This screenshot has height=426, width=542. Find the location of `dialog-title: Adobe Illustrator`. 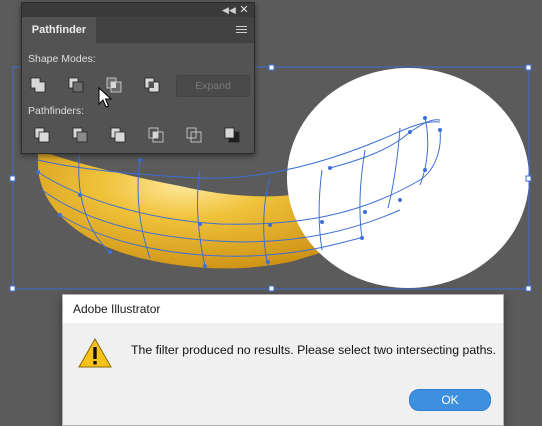

dialog-title: Adobe Illustrator is located at coordinates (283, 309).